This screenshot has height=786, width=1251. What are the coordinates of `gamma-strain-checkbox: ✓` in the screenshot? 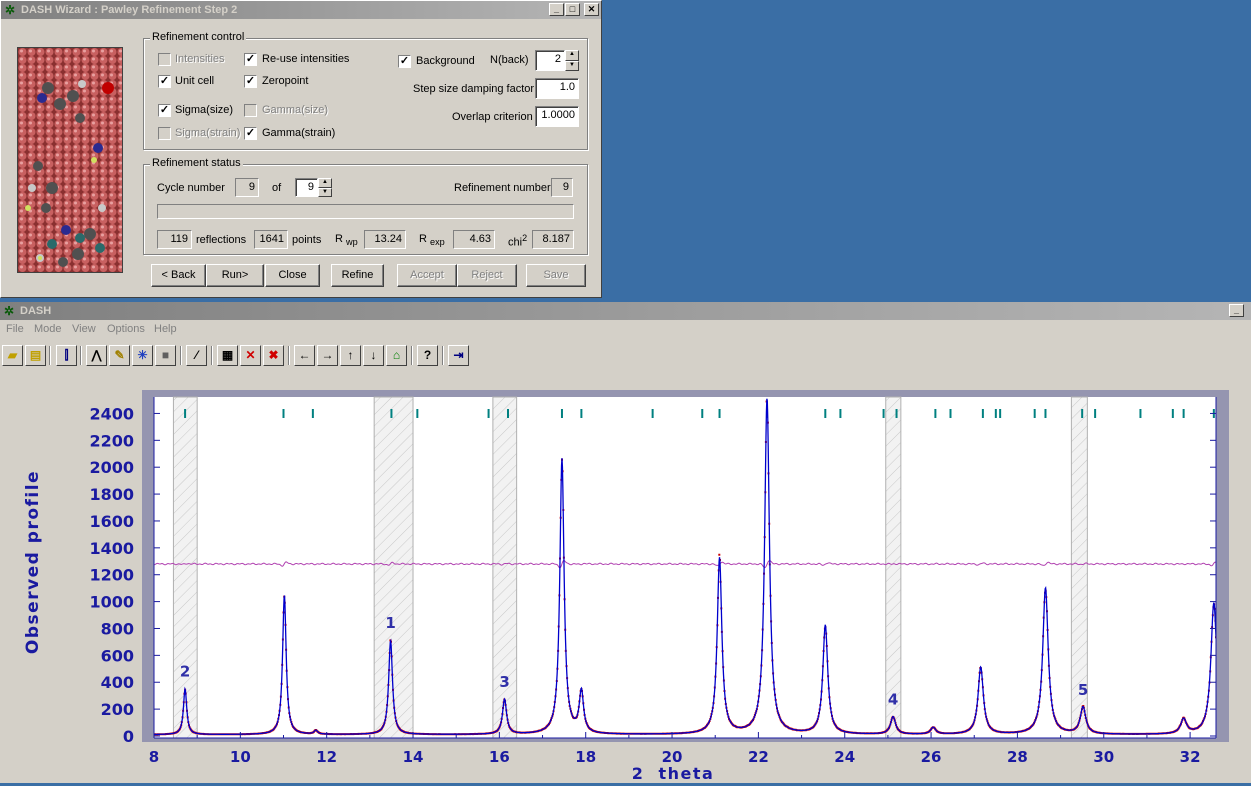 It's located at (250, 133).